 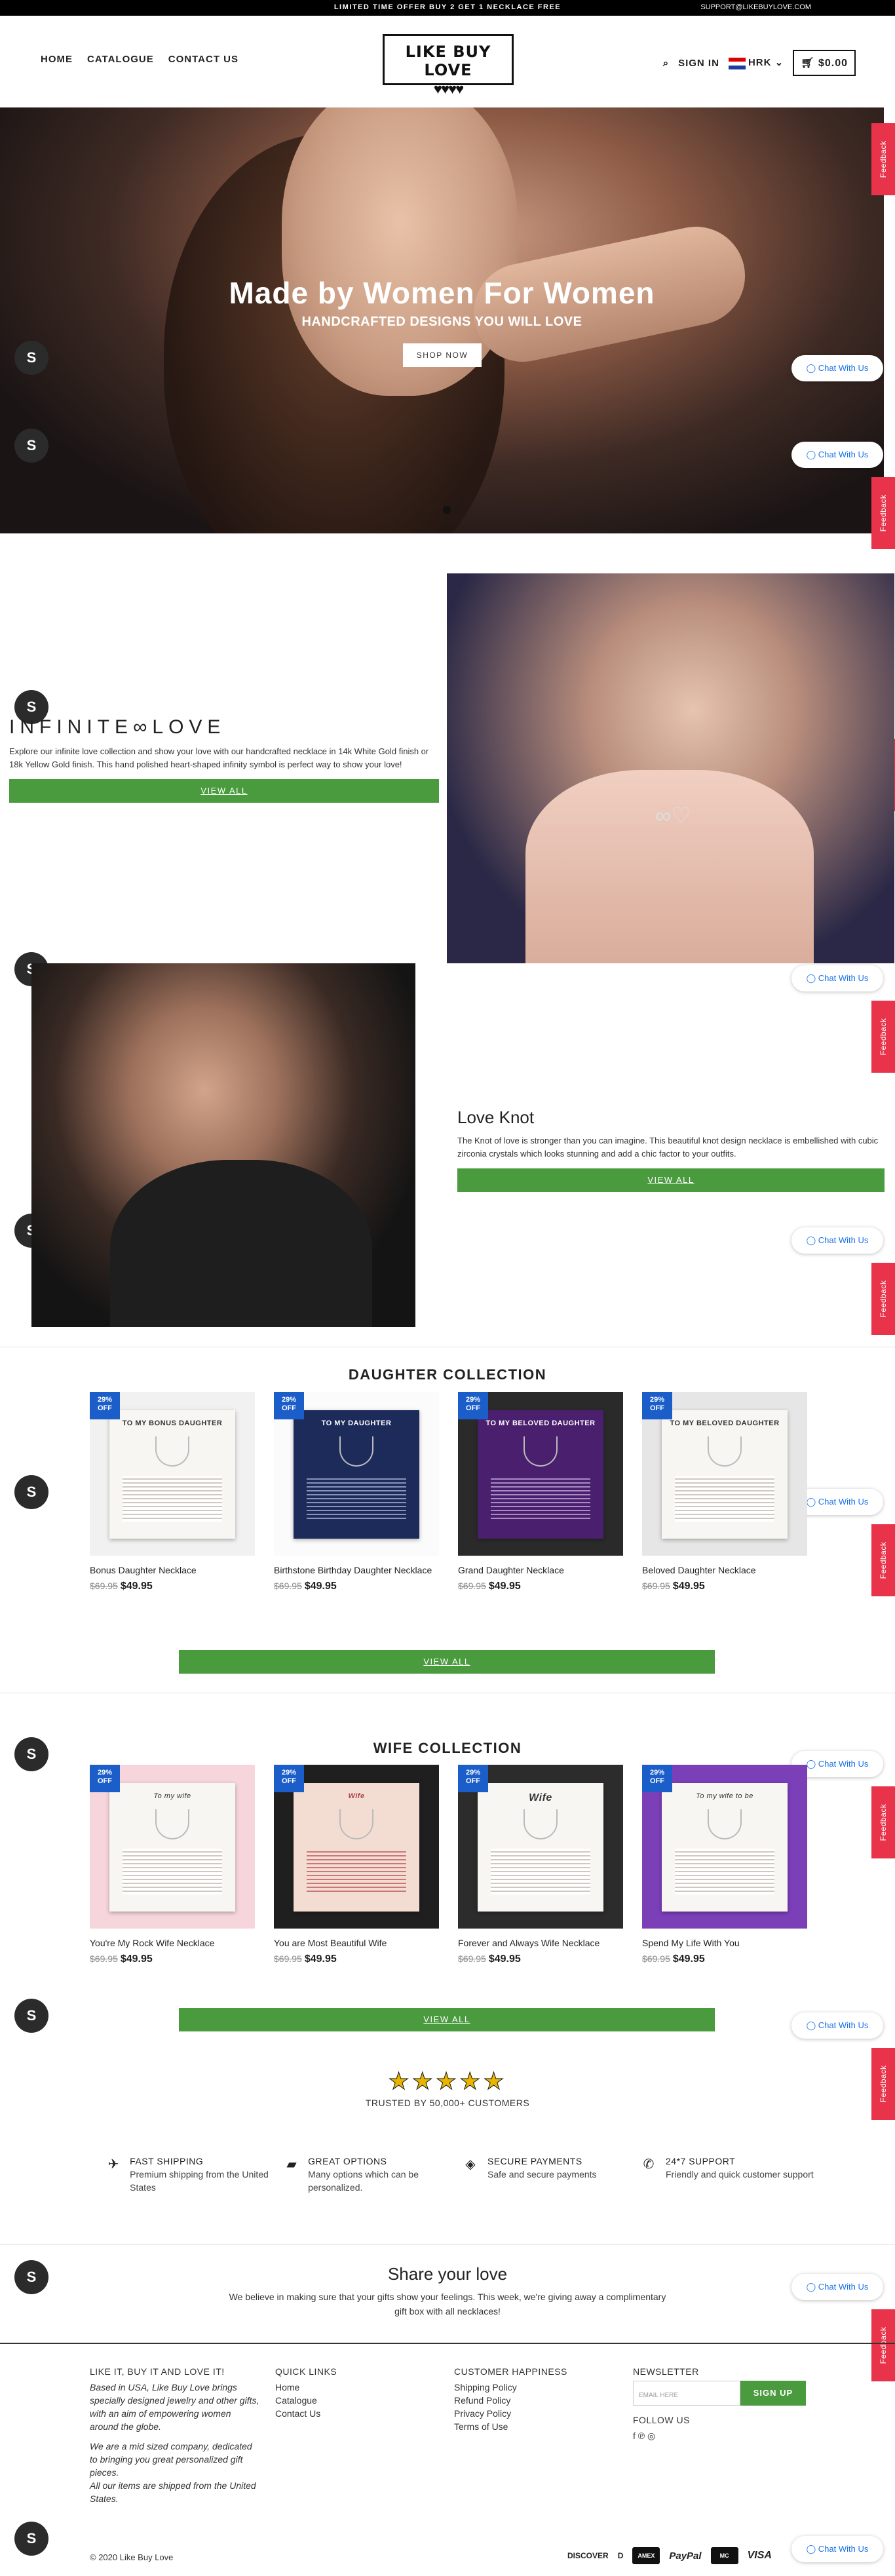 What do you see at coordinates (724, 1943) in the screenshot?
I see `product-name: Spend My Life With You` at bounding box center [724, 1943].